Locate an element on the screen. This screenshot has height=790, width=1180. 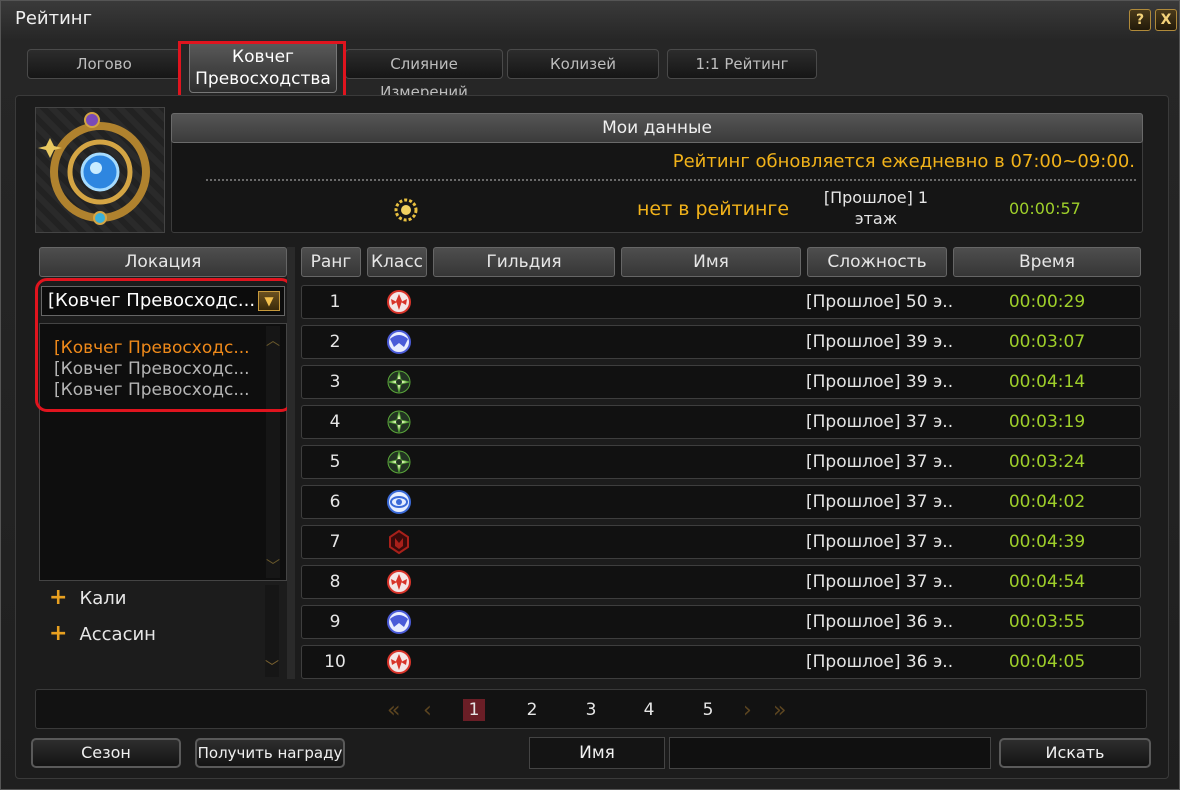
tree-item-assassin: + Ассасин is located at coordinates (102, 633).